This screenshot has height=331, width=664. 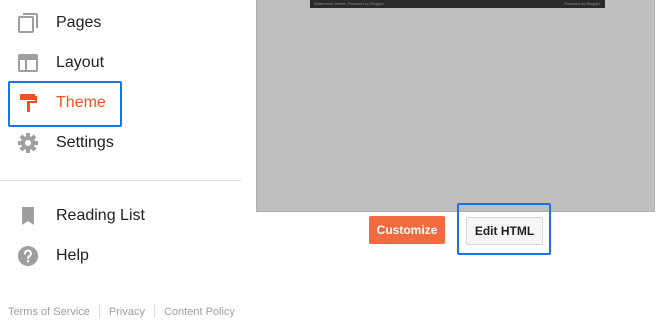 What do you see at coordinates (120, 63) in the screenshot?
I see `sidebar-item-layout: Layout` at bounding box center [120, 63].